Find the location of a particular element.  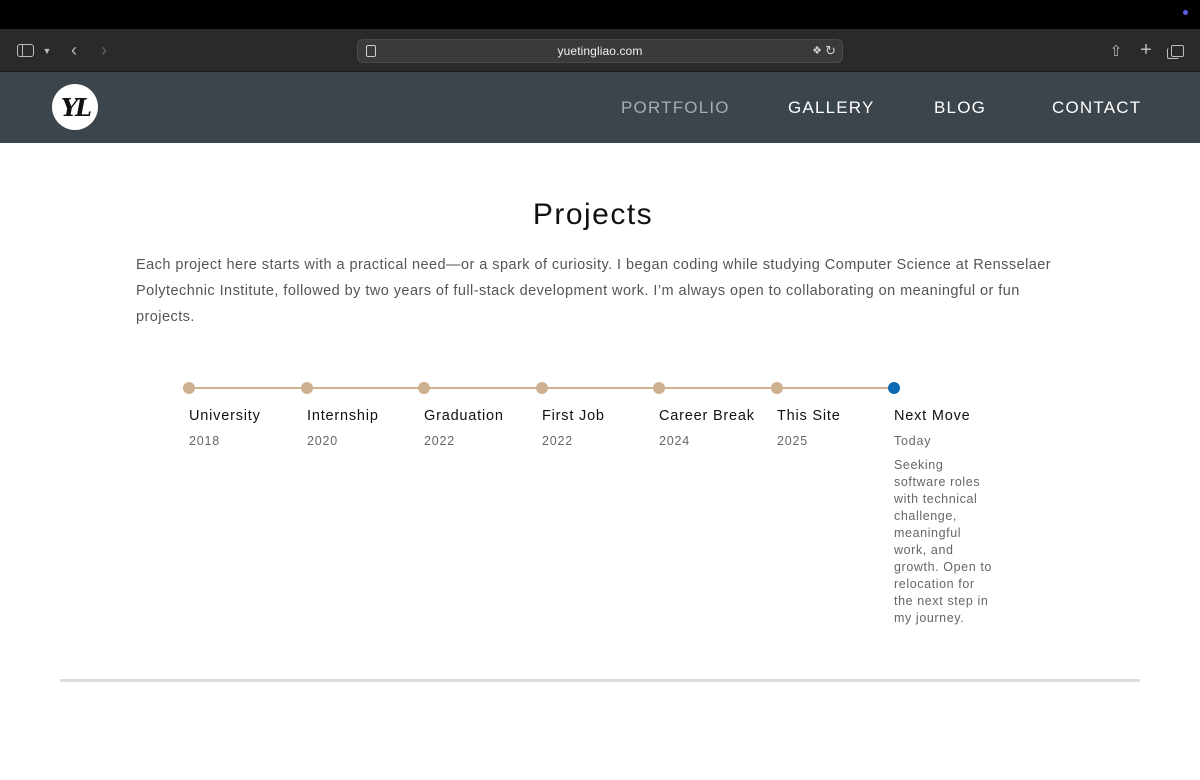

new-tab-icon: + is located at coordinates (1146, 50).